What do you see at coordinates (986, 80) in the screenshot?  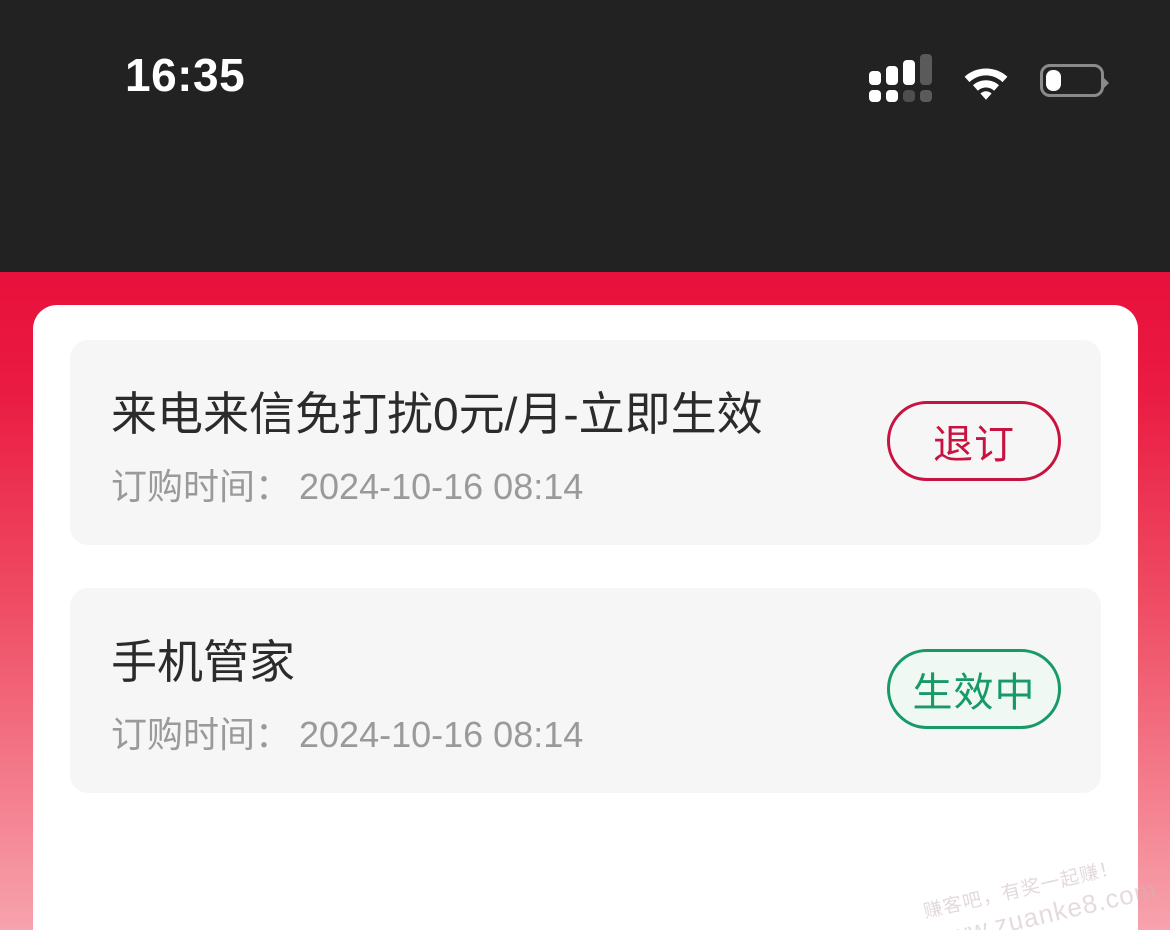 I see `wifi-icon` at bounding box center [986, 80].